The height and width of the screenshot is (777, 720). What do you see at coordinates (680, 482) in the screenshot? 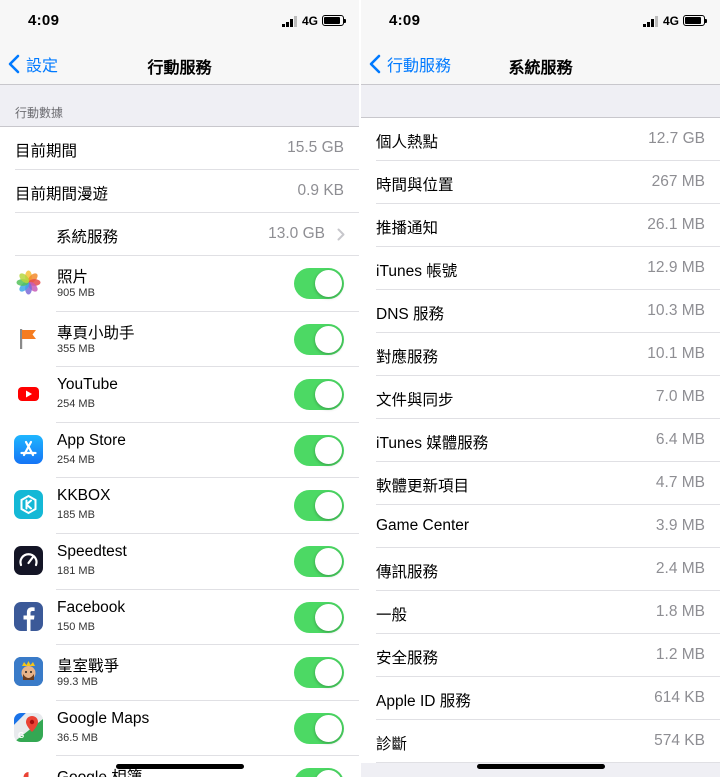
I see `service-usage: 4.7 MB` at bounding box center [680, 482].